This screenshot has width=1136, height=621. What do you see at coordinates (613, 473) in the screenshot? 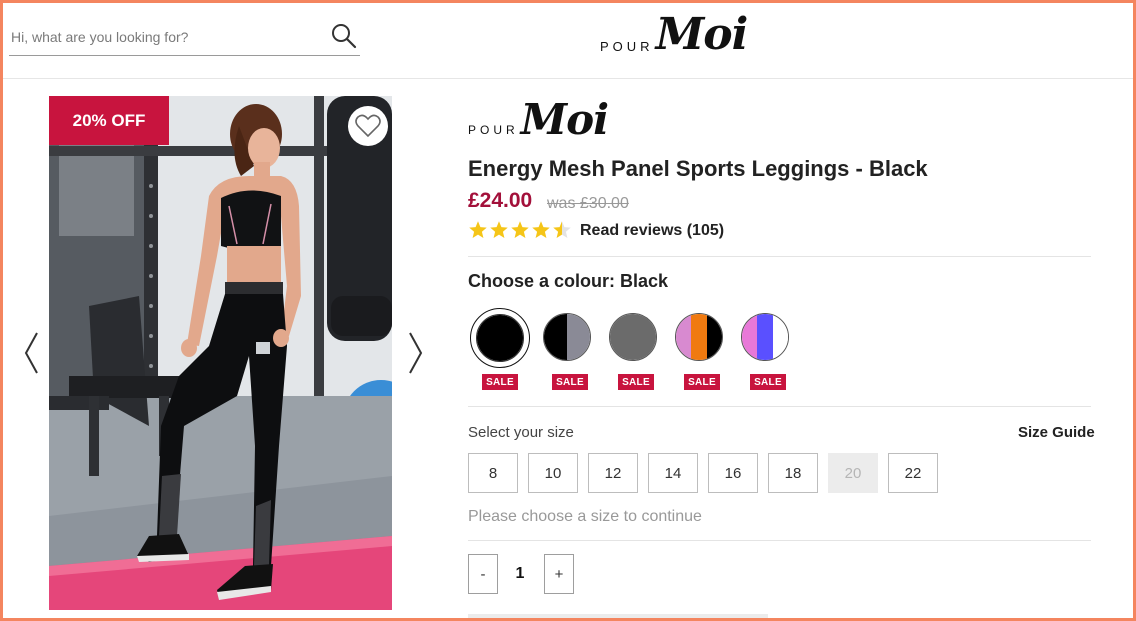
I see `size-option-button: 12` at bounding box center [613, 473].